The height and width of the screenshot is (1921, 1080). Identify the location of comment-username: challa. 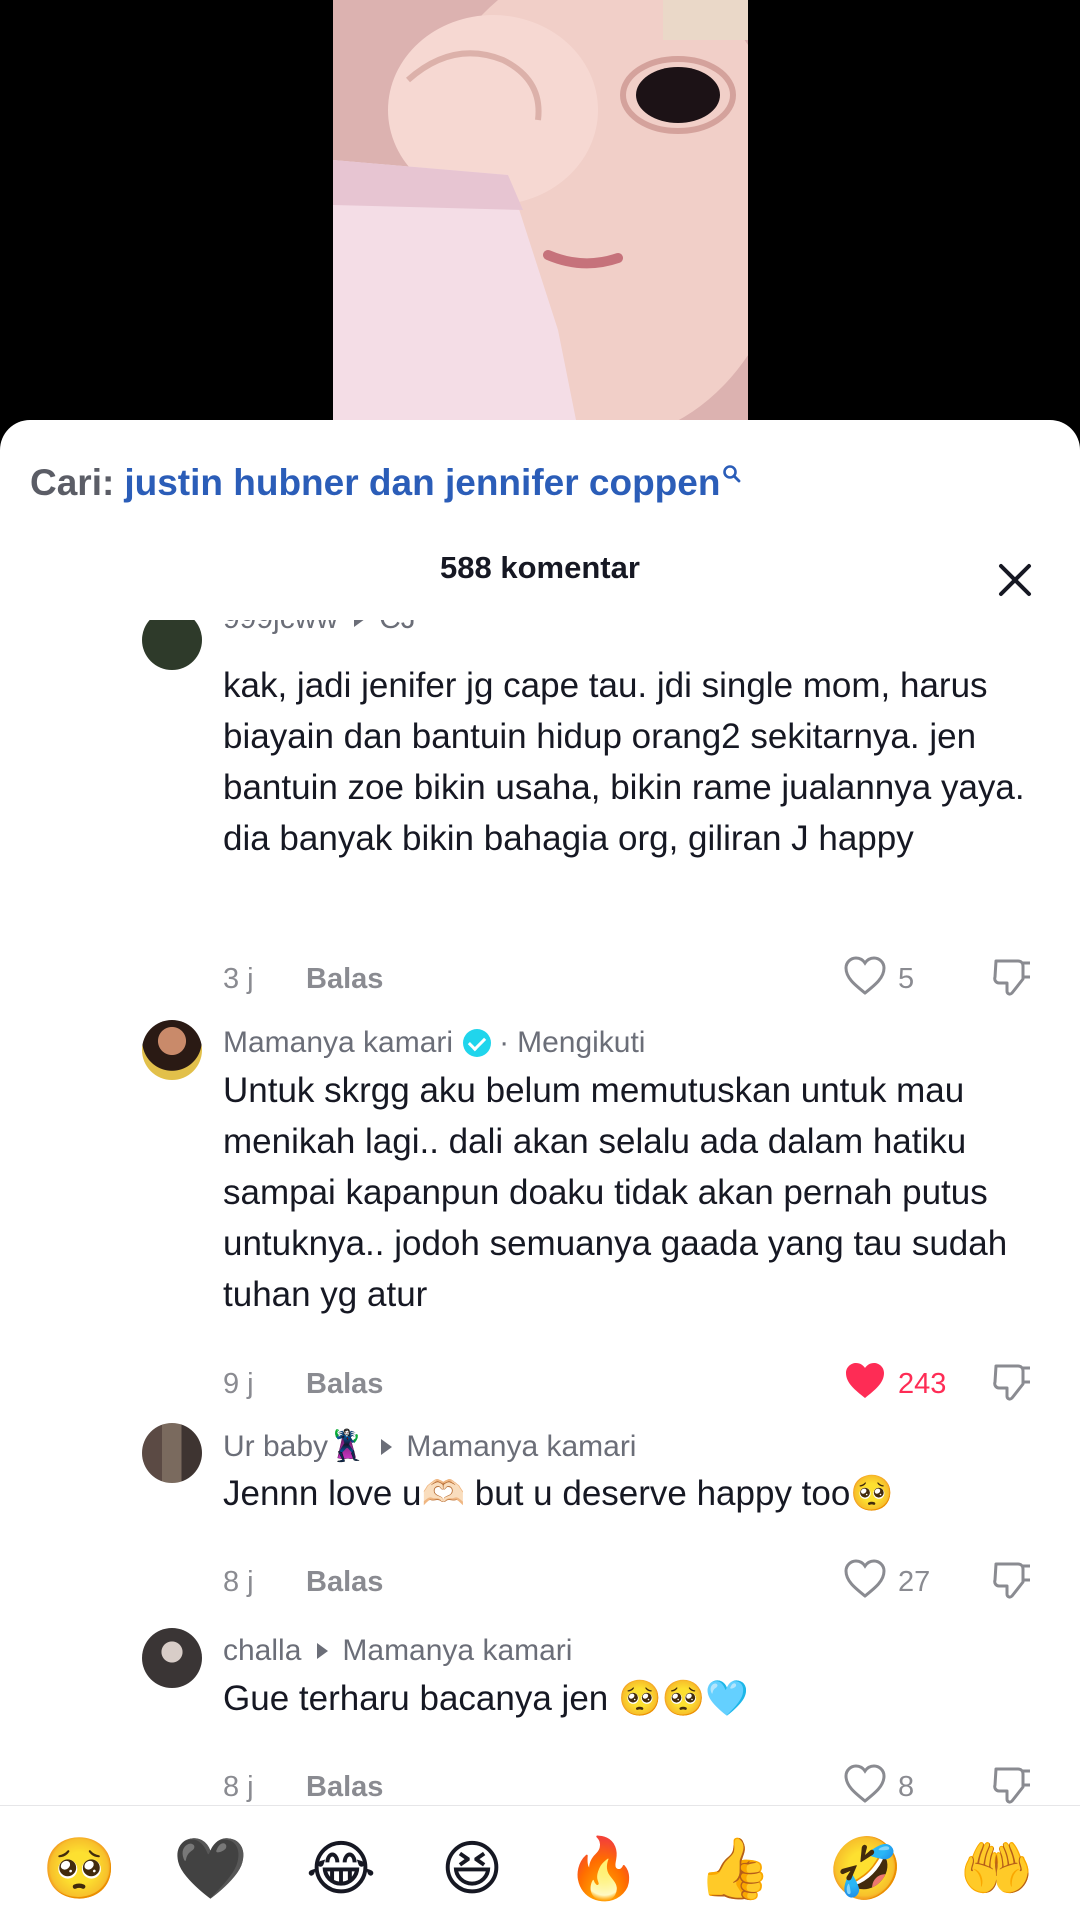
(262, 1651).